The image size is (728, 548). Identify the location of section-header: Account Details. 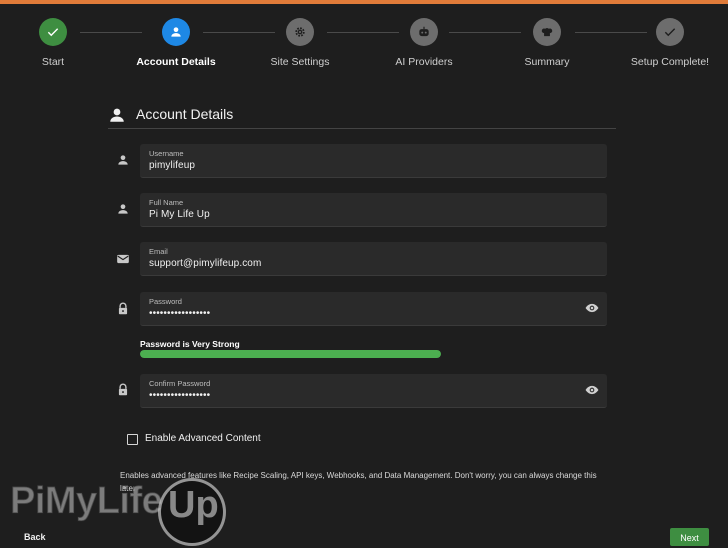
(362, 116).